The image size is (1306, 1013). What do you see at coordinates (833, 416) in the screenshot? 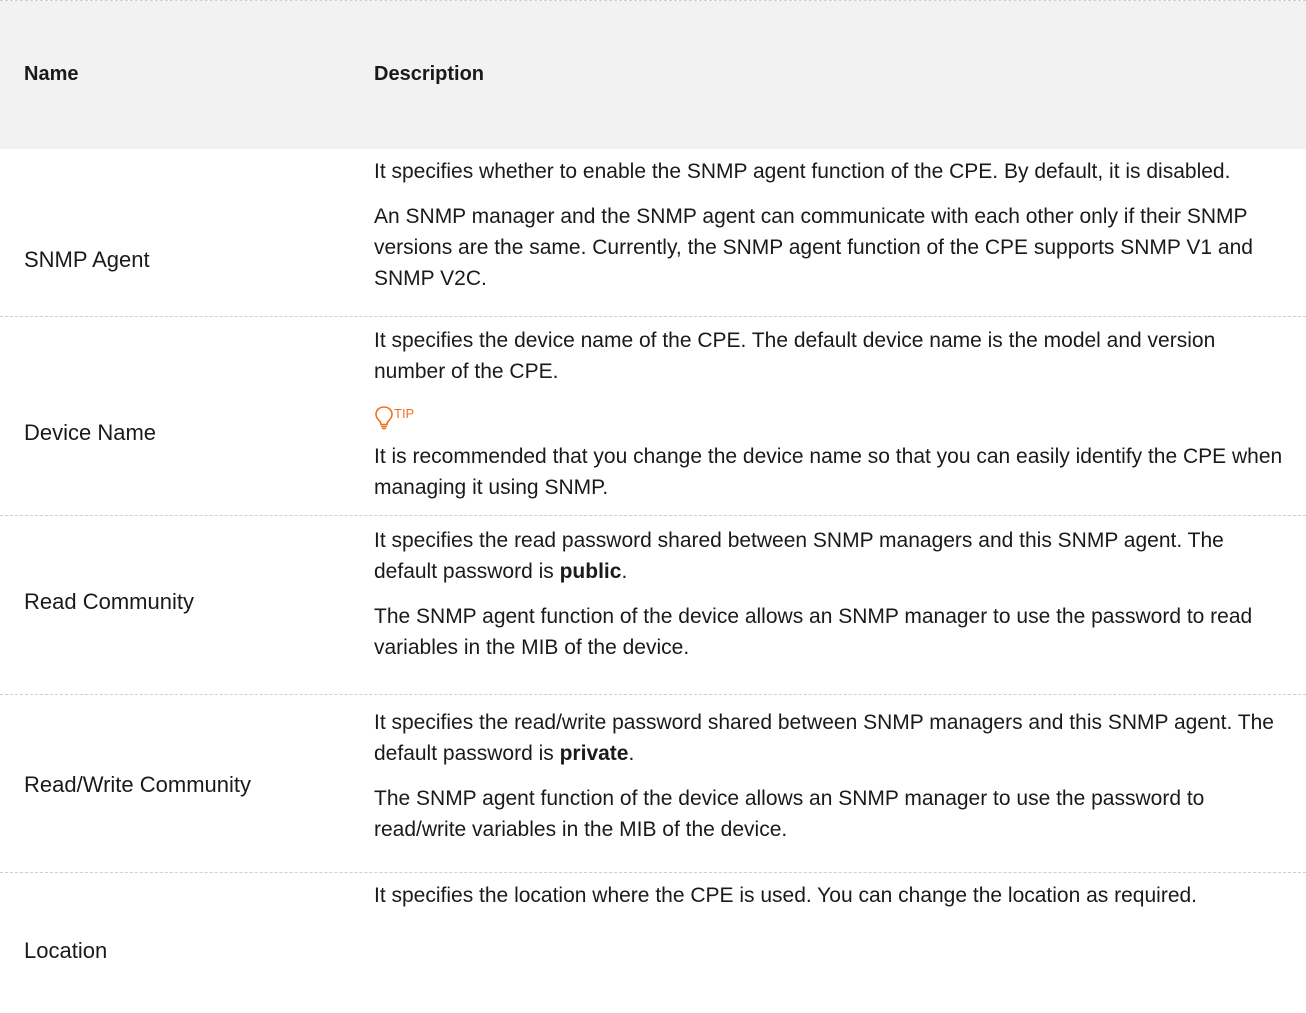
I see `tip-callout: TIP` at bounding box center [833, 416].